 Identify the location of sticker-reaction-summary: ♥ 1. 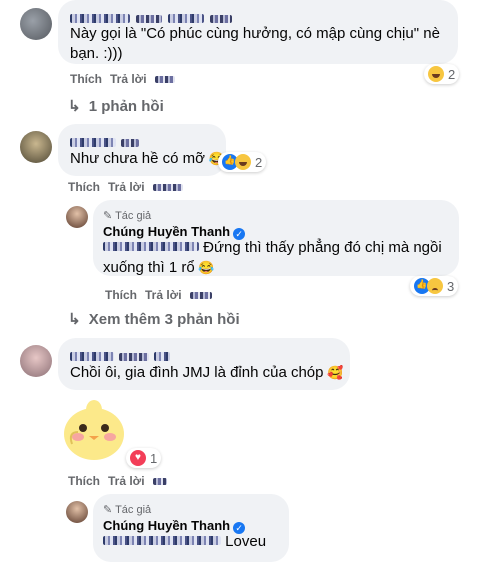
(144, 458).